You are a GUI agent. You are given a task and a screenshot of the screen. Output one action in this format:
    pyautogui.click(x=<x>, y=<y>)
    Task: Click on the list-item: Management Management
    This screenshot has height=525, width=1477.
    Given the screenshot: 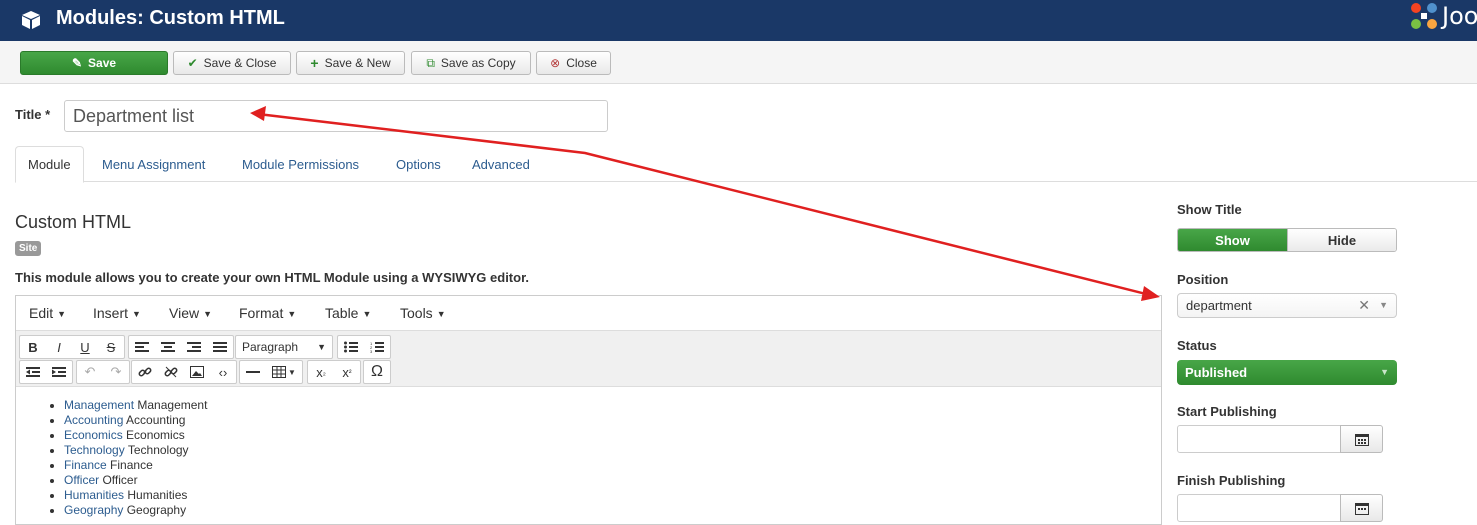 What is the action you would take?
    pyautogui.click(x=612, y=405)
    